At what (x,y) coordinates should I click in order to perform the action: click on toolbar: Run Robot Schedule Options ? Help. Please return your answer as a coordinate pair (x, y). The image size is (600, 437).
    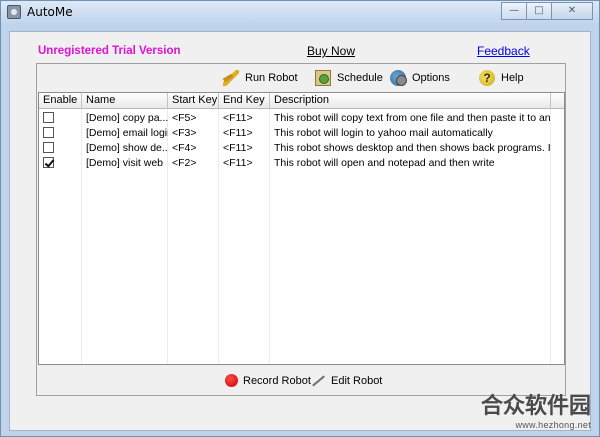
    Looking at the image, I should click on (301, 78).